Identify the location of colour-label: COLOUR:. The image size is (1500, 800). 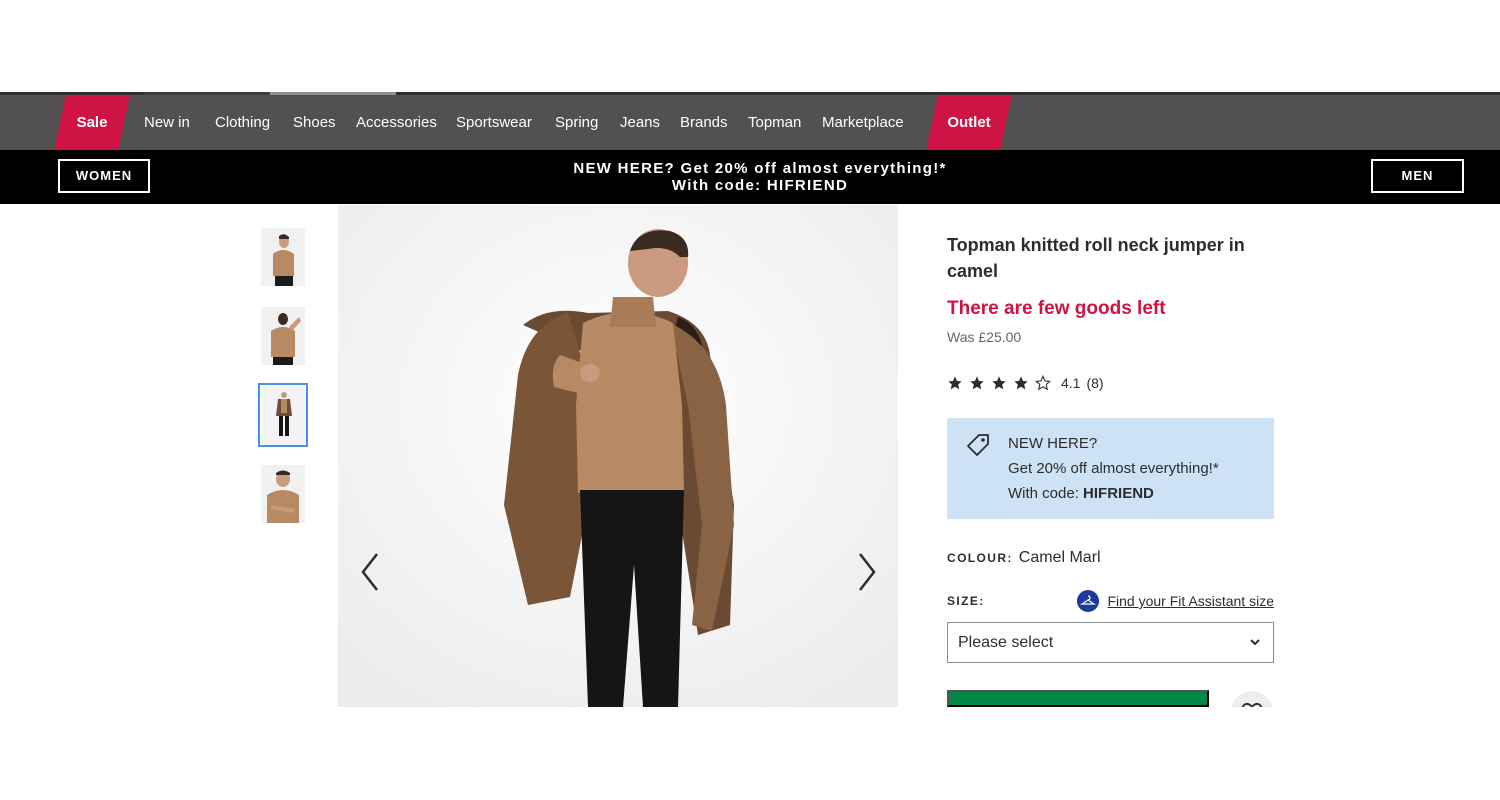
(980, 558).